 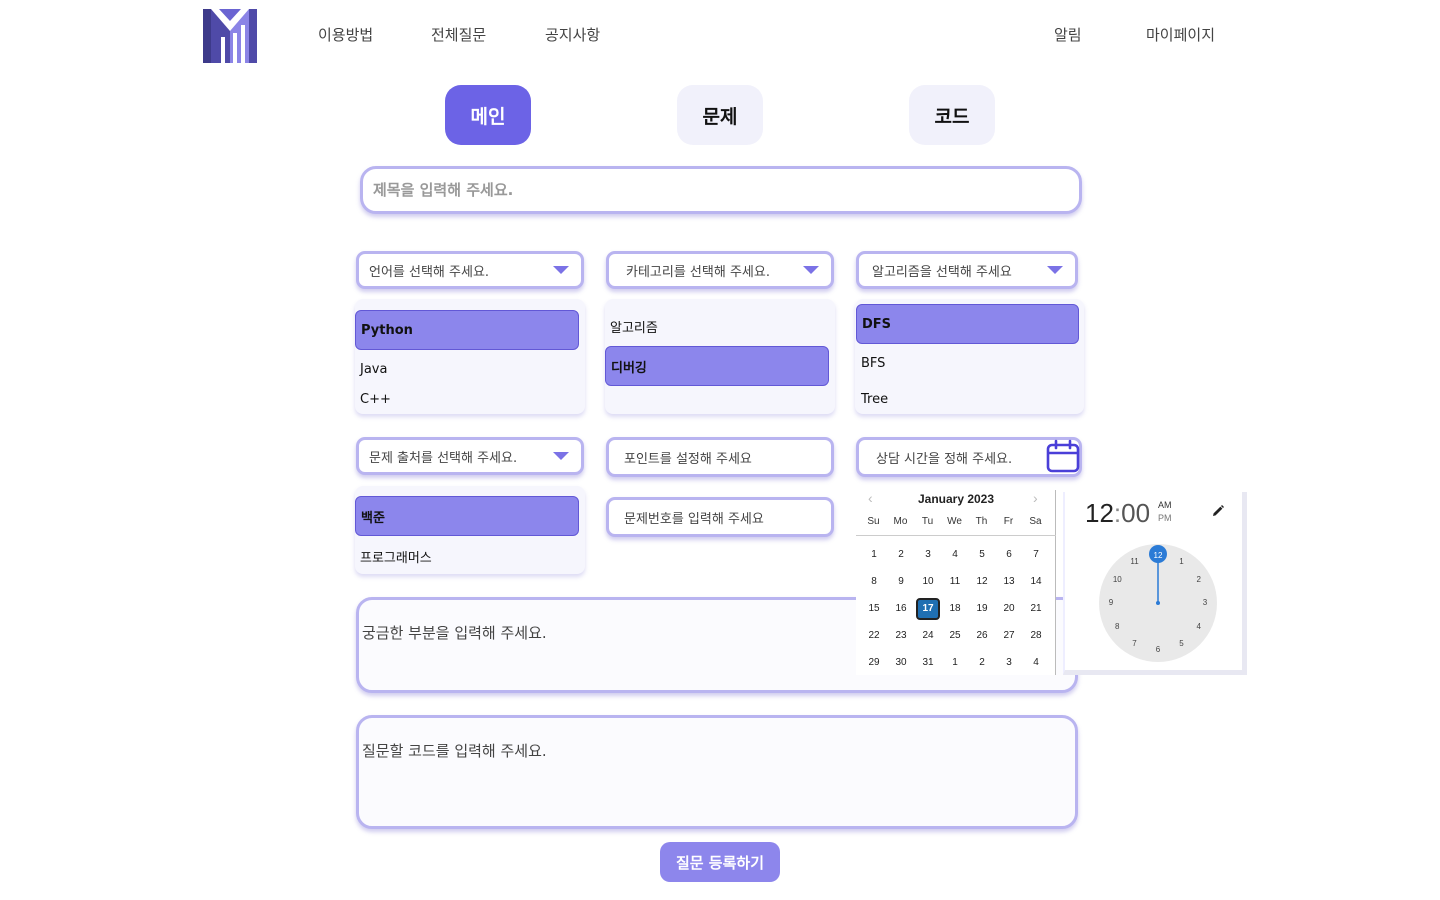 What do you see at coordinates (955, 609) in the screenshot?
I see `calendar-day: 18` at bounding box center [955, 609].